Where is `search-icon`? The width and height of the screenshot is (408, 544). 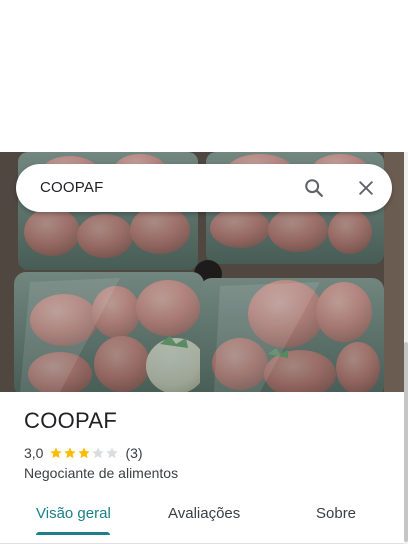 search-icon is located at coordinates (314, 188).